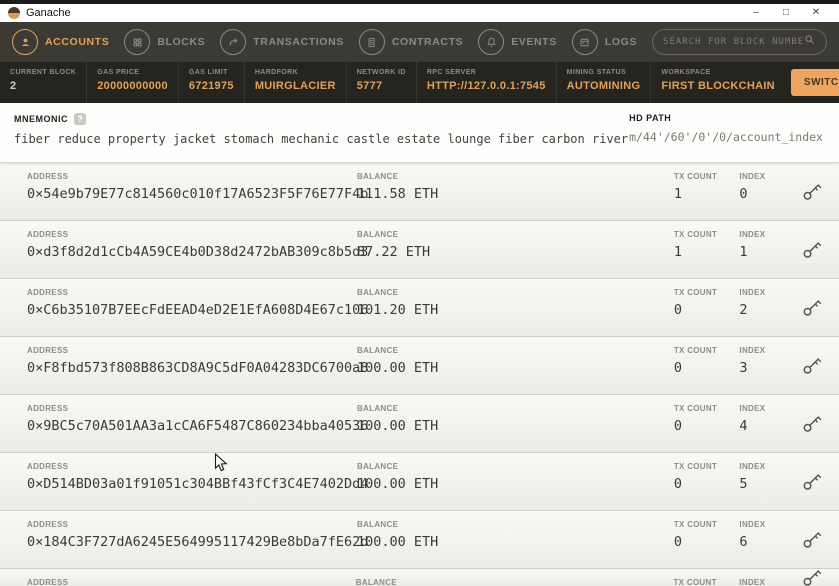 This screenshot has width=839, height=586. I want to click on stat-label: CURRENT BLOCK, so click(43, 72).